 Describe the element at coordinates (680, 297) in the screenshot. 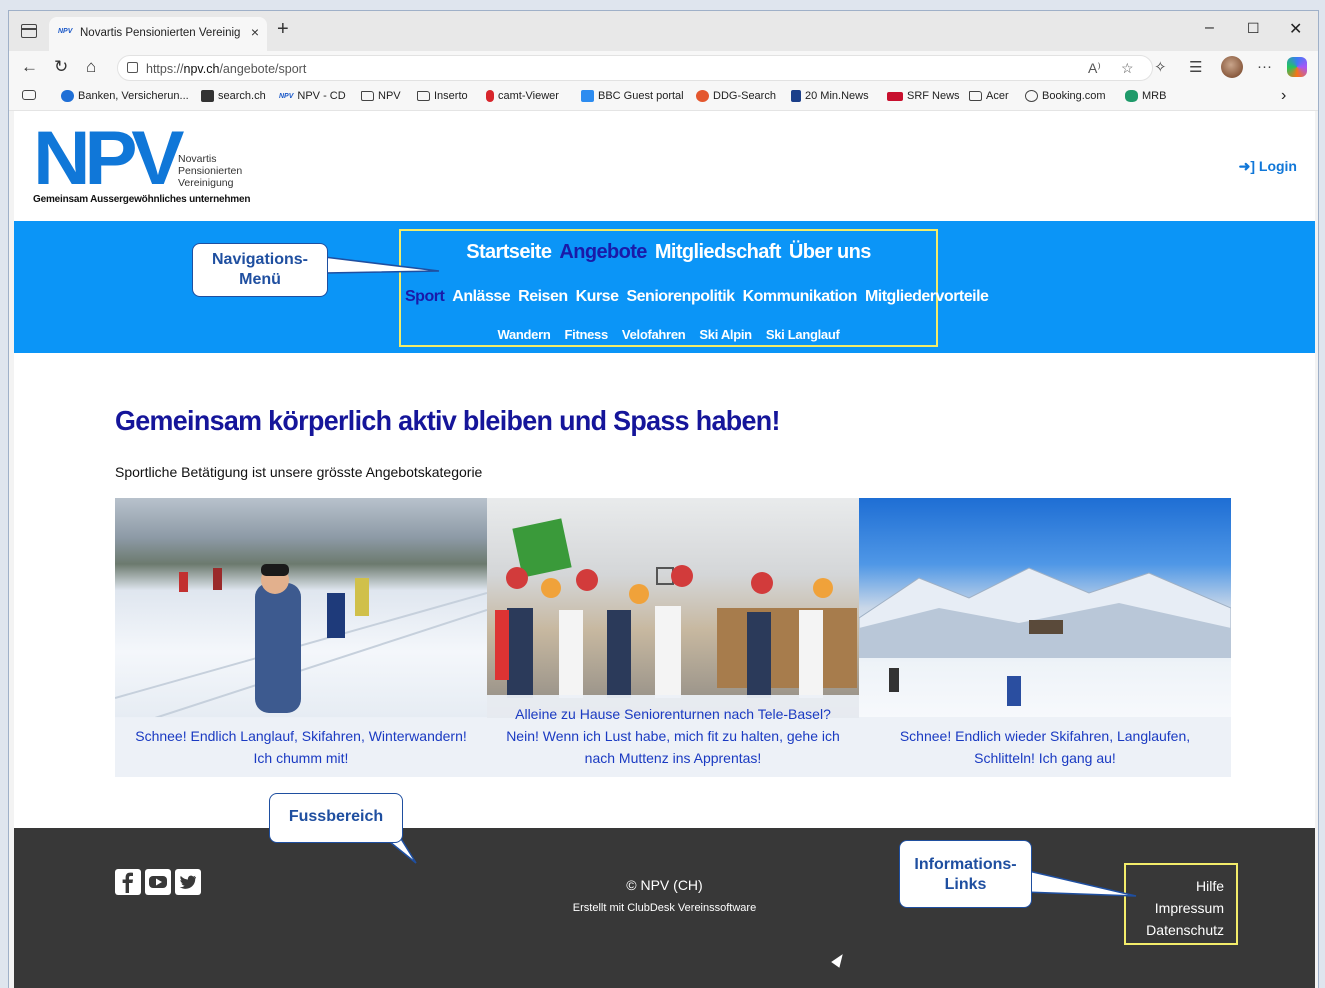

I see `nav-seniorenpolitik: Seniorenpolitik` at that location.